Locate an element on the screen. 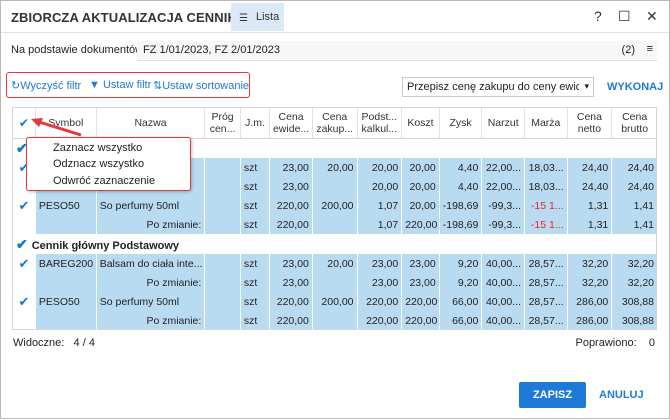 This screenshot has width=670, height=420. cell-base: 220,00 is located at coordinates (380, 301).